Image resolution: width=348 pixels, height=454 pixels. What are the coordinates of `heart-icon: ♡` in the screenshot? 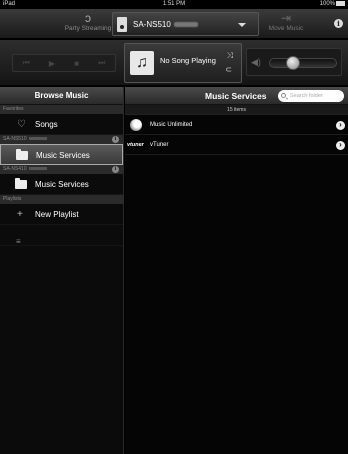 It's located at (21, 124).